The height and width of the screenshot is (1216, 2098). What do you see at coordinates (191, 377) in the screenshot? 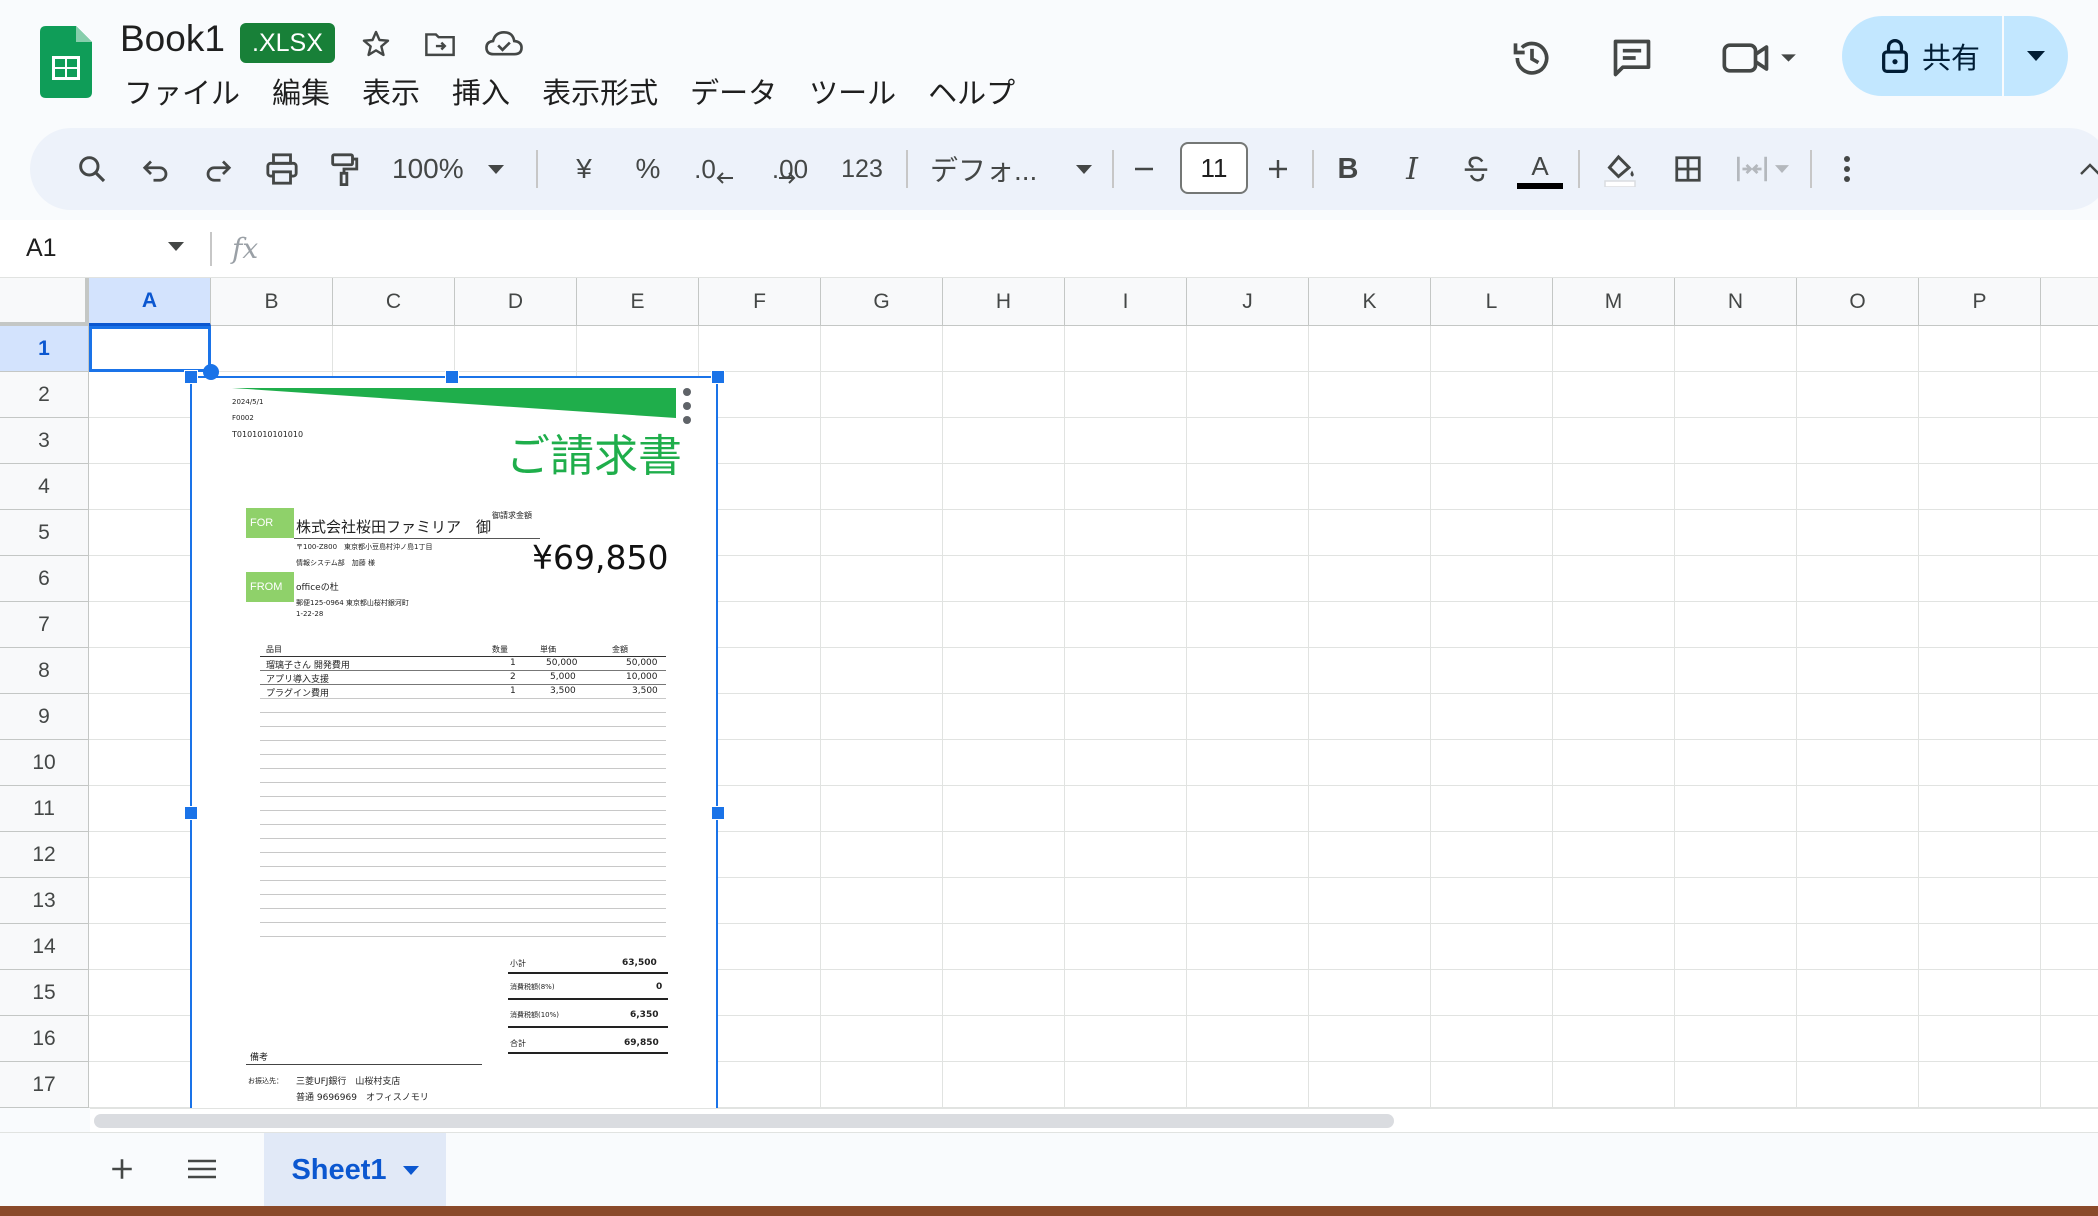
I see `resize-handle-top-left` at bounding box center [191, 377].